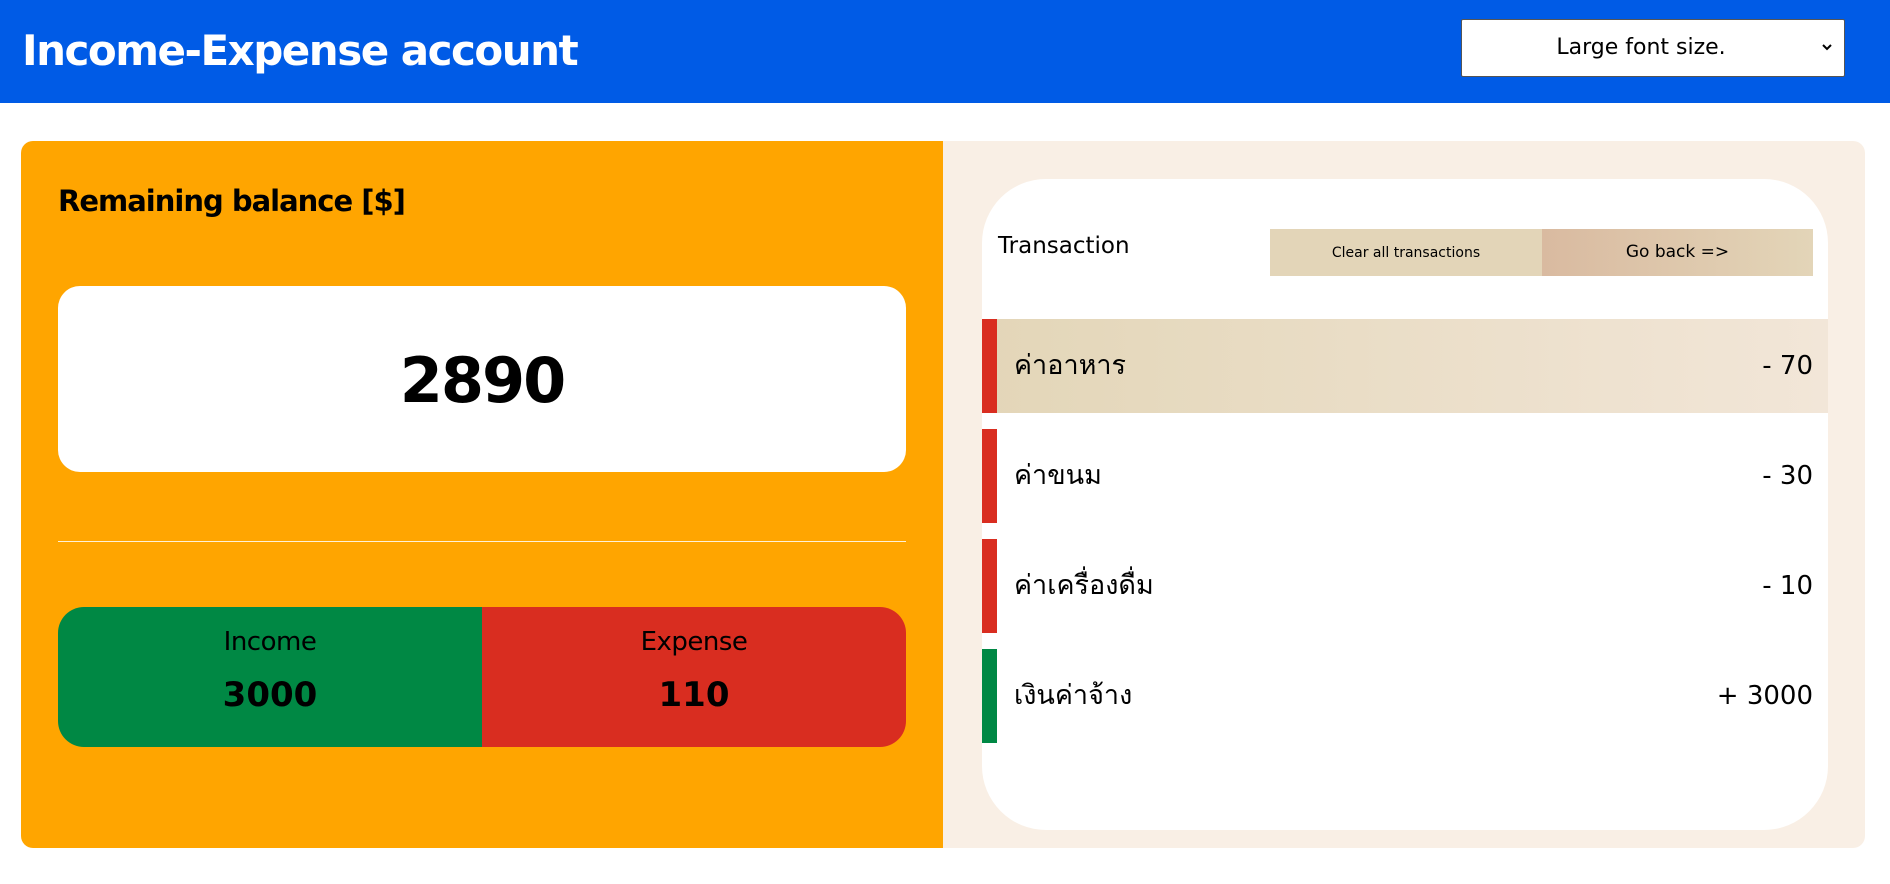 This screenshot has height=884, width=1890. What do you see at coordinates (1406, 252) in the screenshot?
I see `clear-all-button: Clear all transactions` at bounding box center [1406, 252].